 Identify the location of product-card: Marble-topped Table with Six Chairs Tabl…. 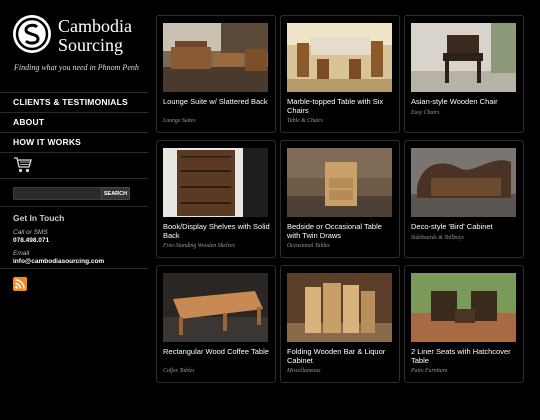
(340, 74).